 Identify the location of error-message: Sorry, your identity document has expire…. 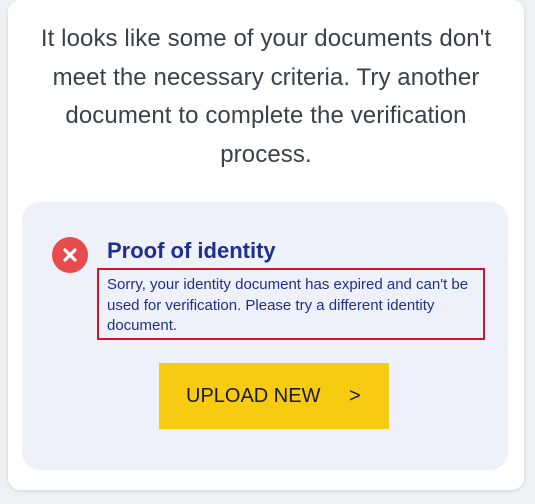
(291, 304).